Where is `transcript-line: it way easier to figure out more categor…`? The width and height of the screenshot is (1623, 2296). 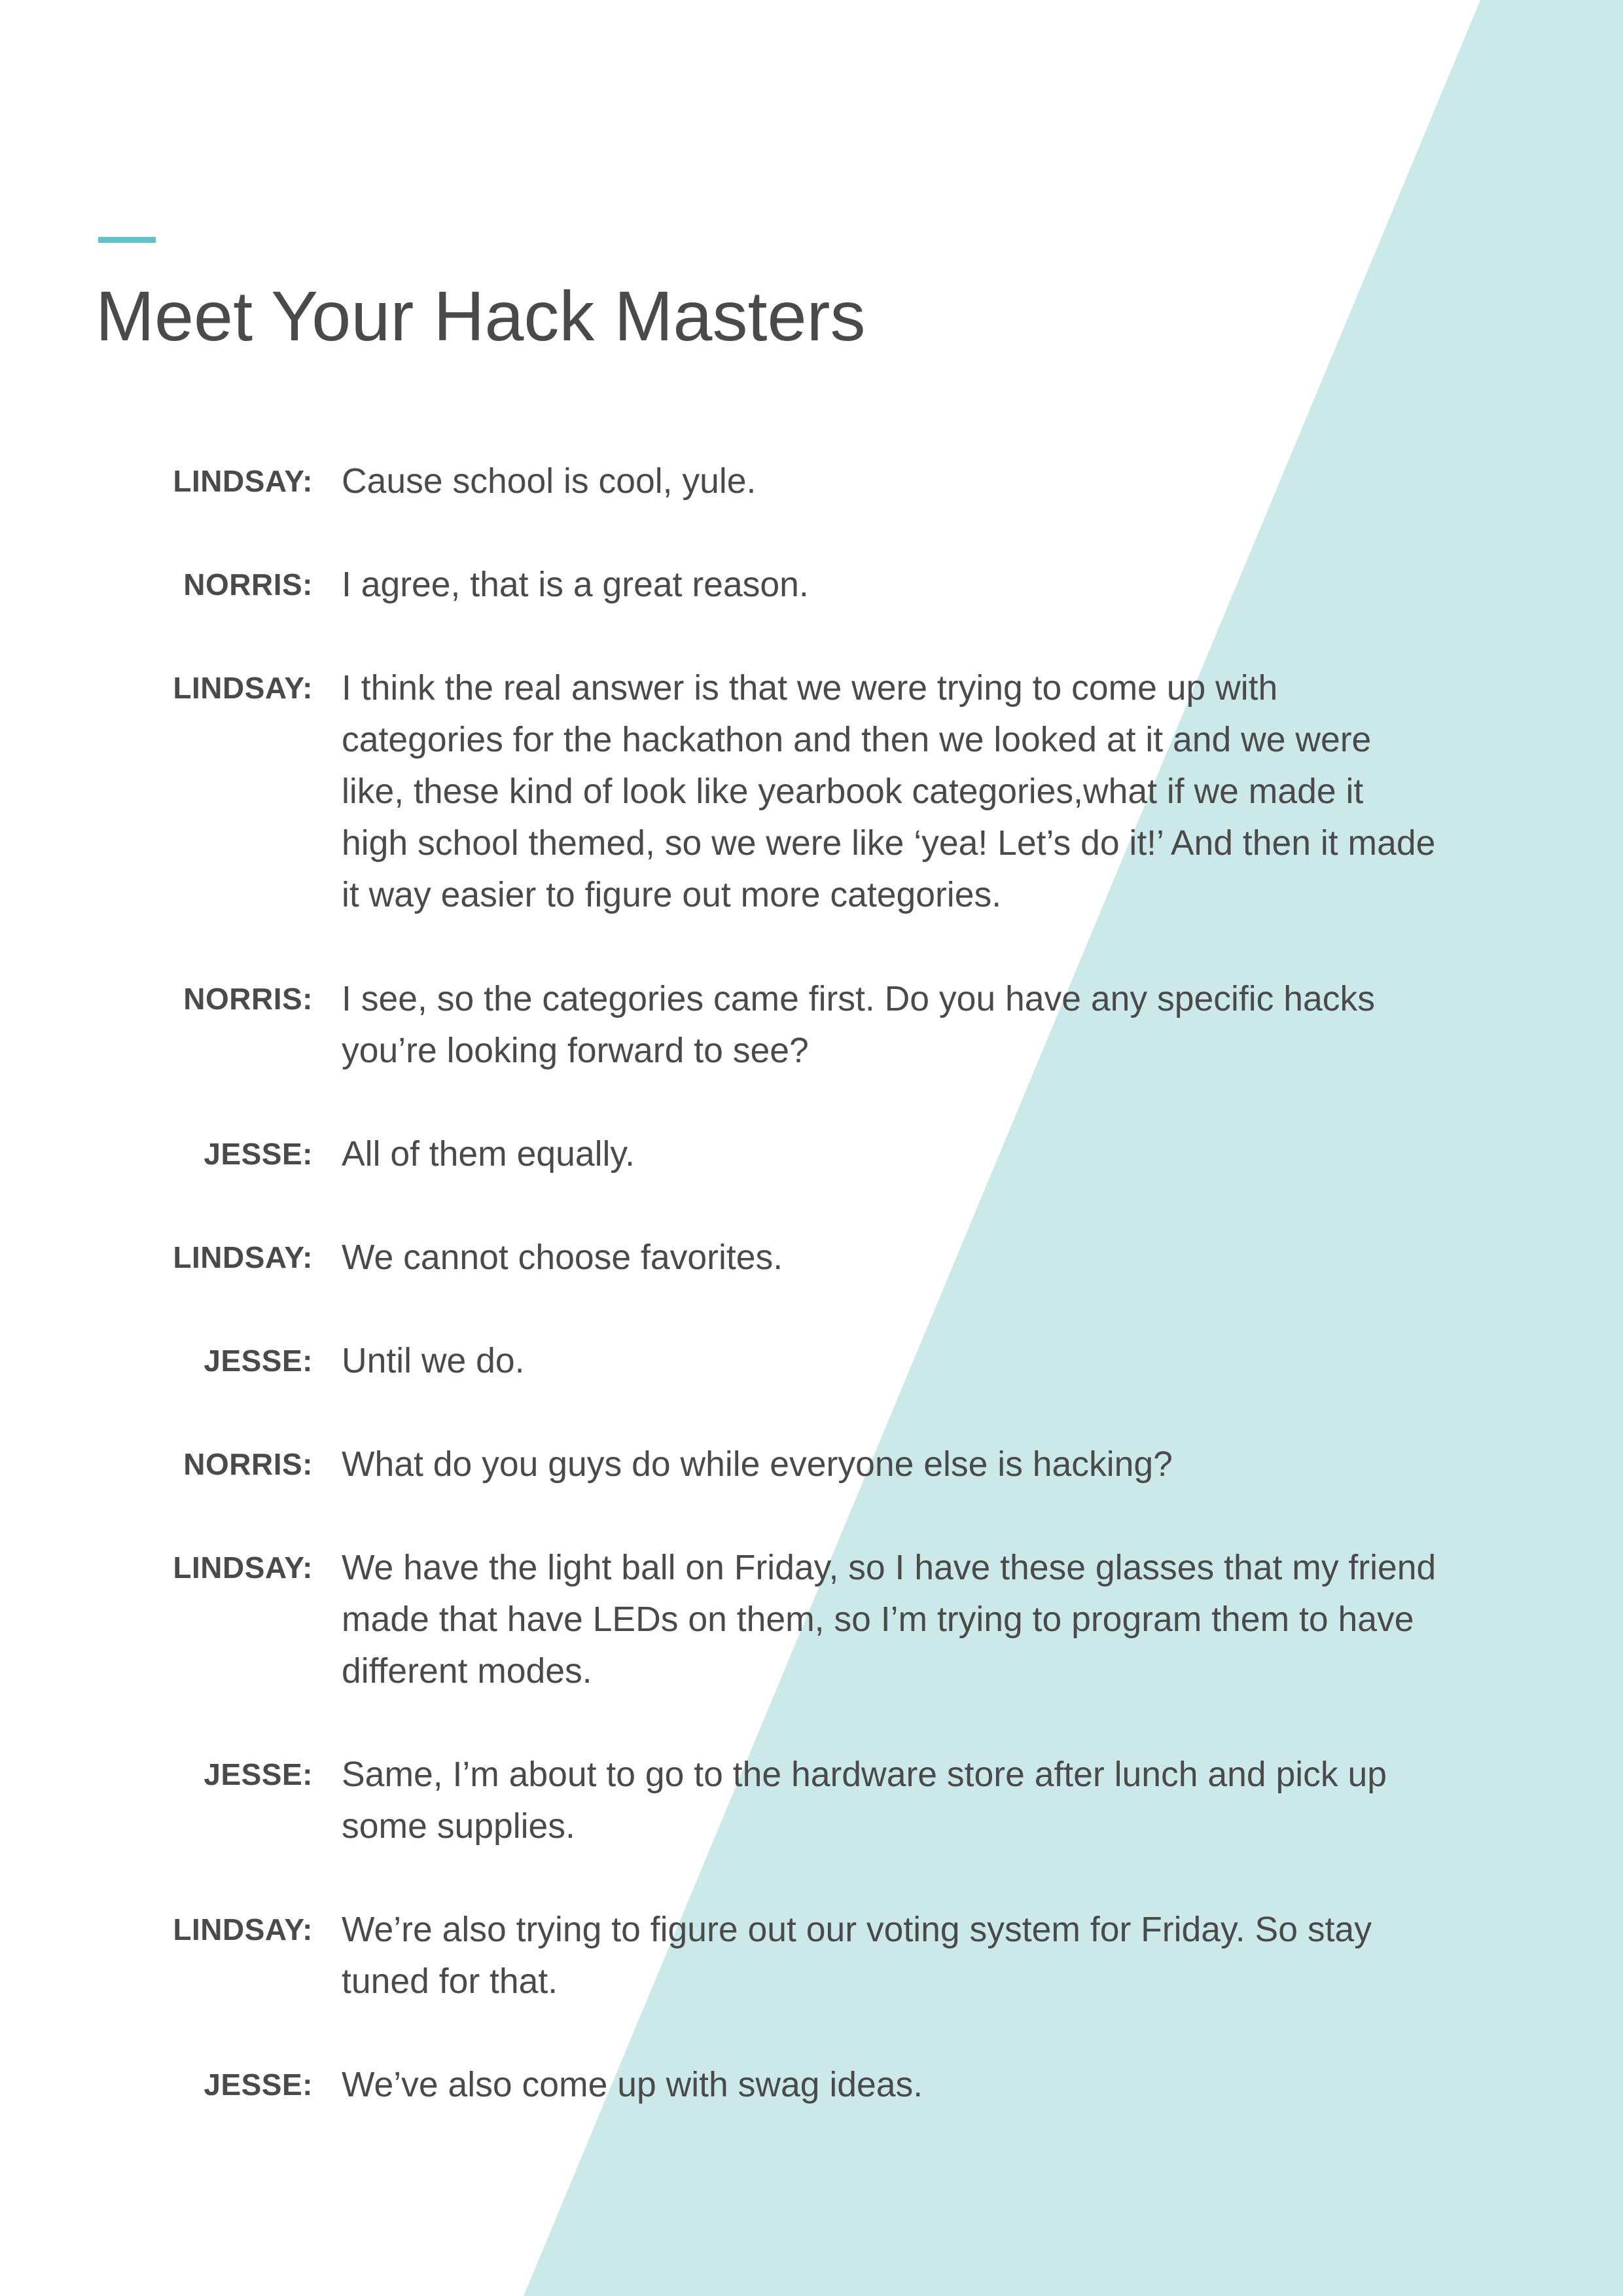 transcript-line: it way easier to figure out more categor… is located at coordinates (672, 895).